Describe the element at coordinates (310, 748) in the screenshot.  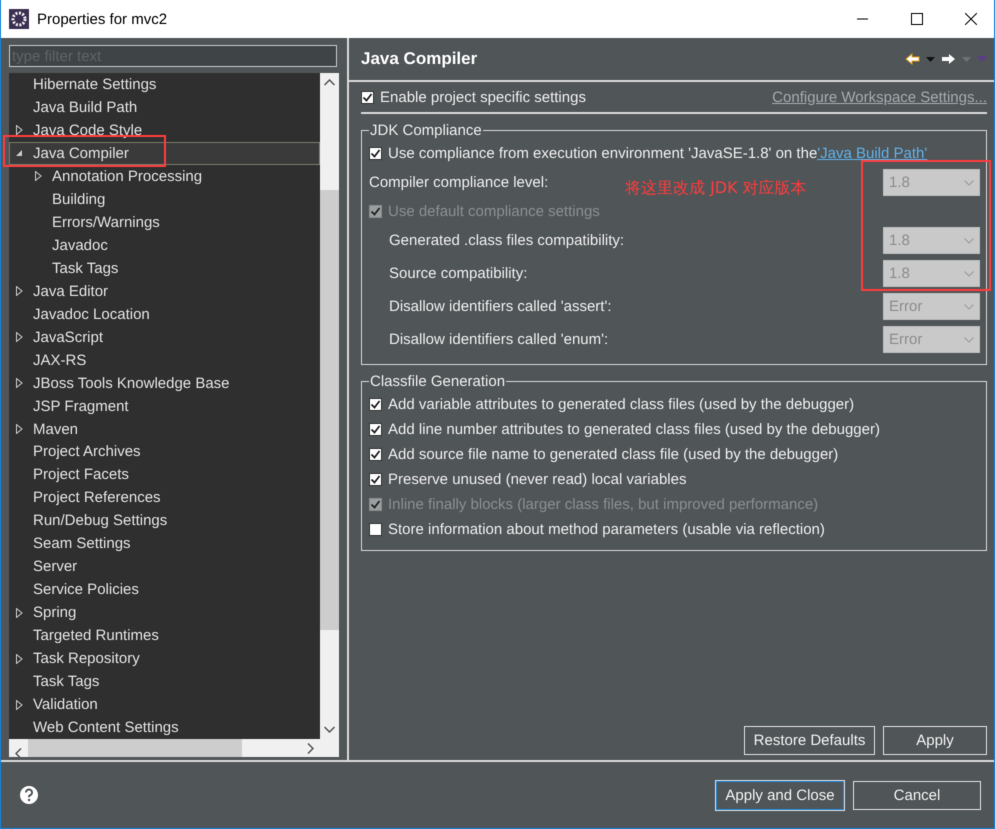
I see `scroll-right-icon` at that location.